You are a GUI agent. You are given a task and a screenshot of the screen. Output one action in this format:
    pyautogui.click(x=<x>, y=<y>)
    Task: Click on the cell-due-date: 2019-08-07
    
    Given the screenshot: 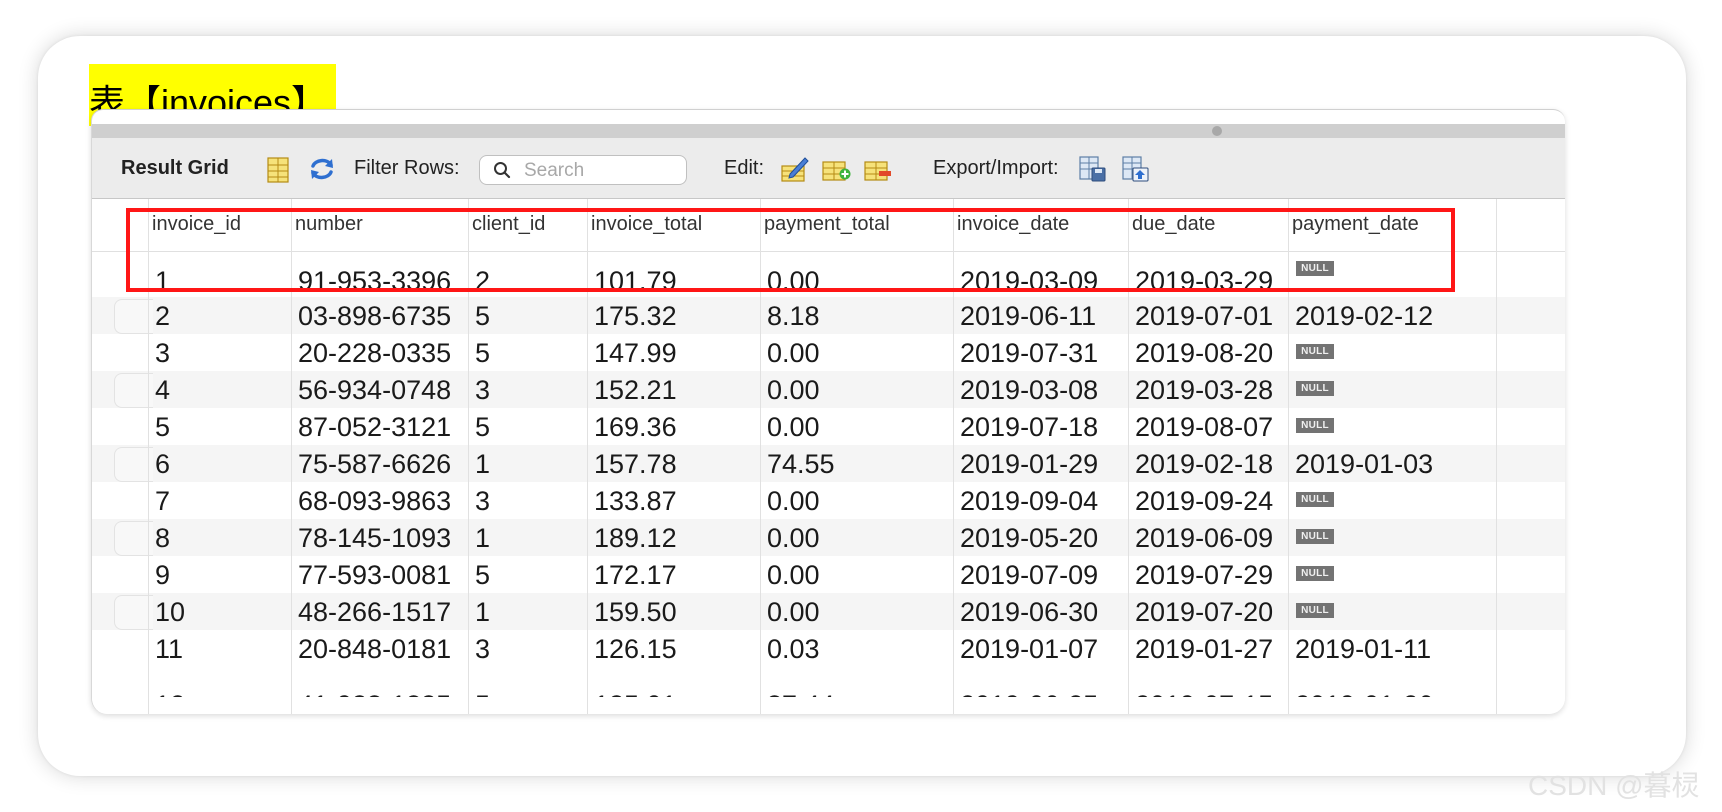 What is the action you would take?
    pyautogui.click(x=1204, y=427)
    